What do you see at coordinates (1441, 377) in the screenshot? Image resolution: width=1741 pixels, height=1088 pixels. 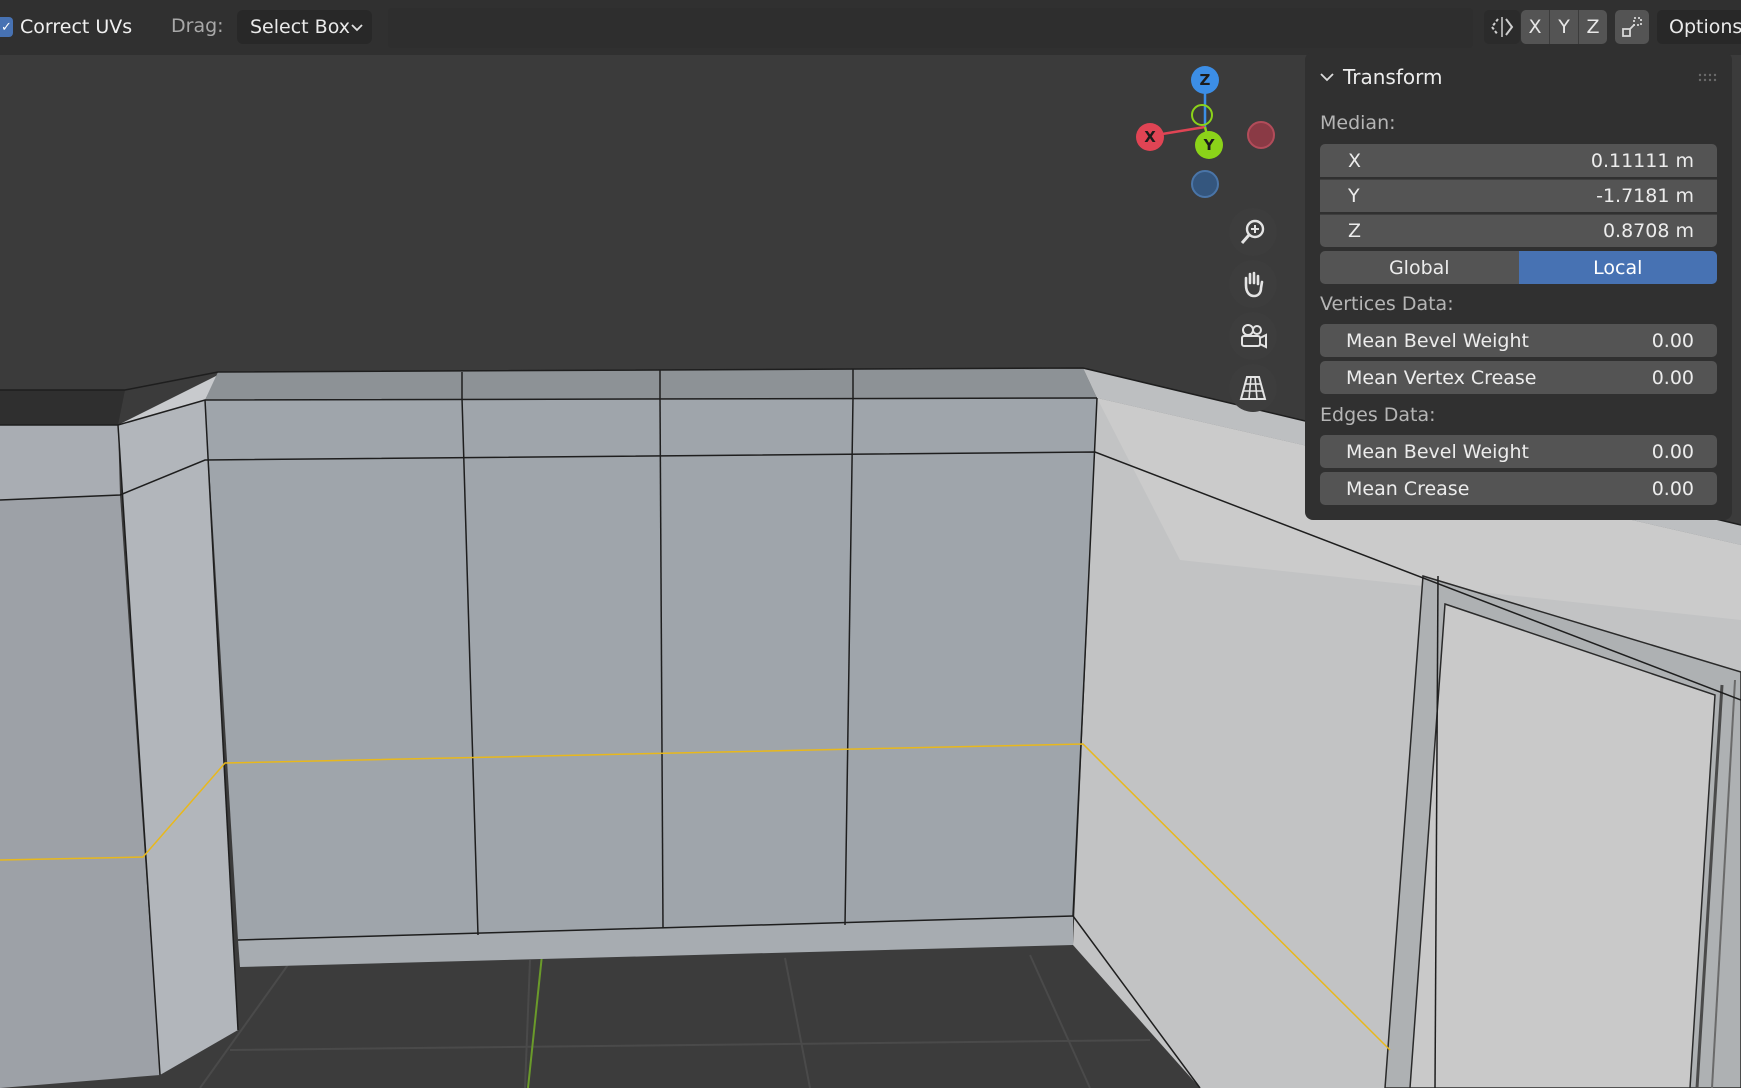 I see `field-label: Mean Vertex Crease` at bounding box center [1441, 377].